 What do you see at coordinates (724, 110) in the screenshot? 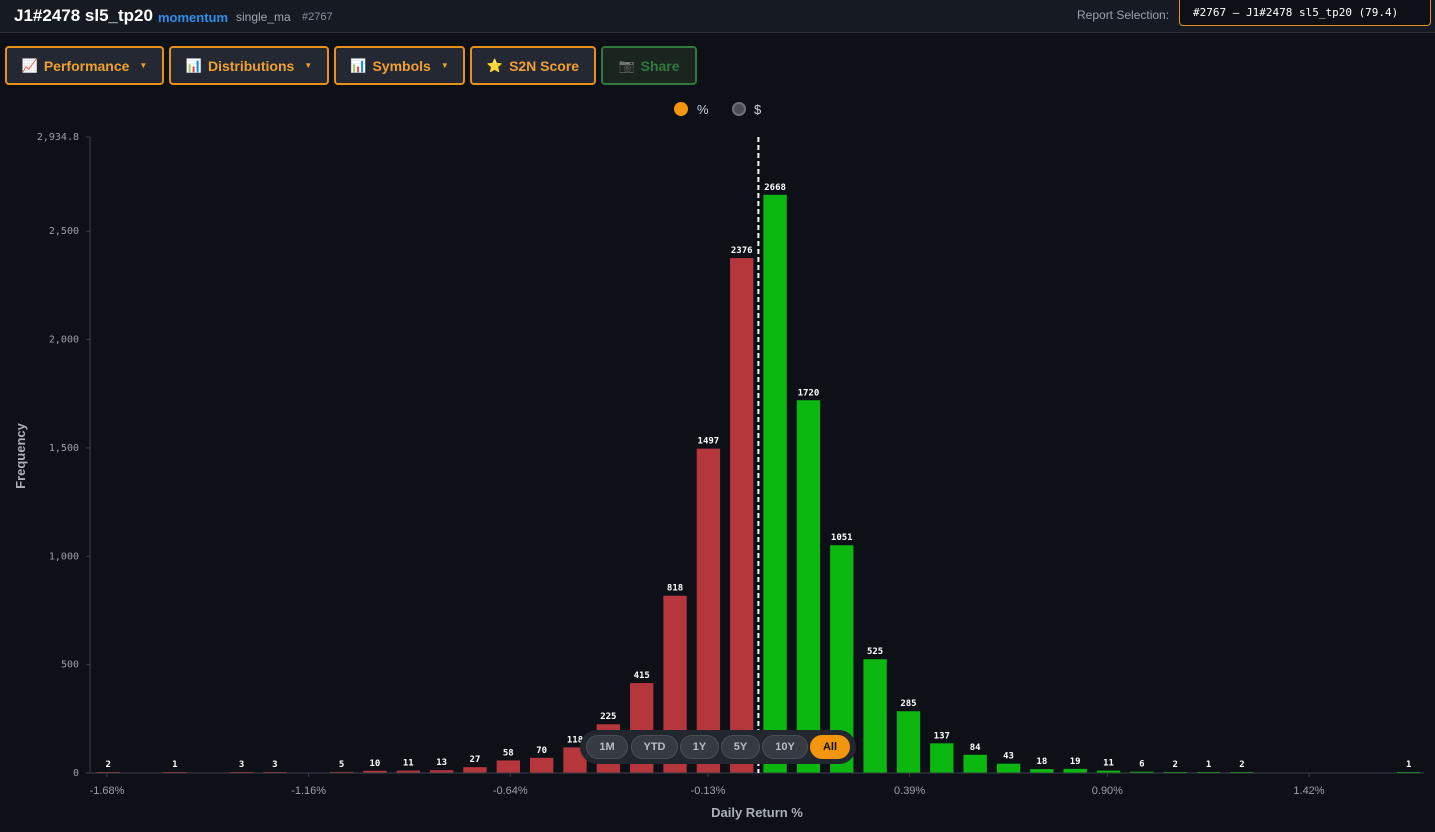
I see `unit-toggle: % $` at bounding box center [724, 110].